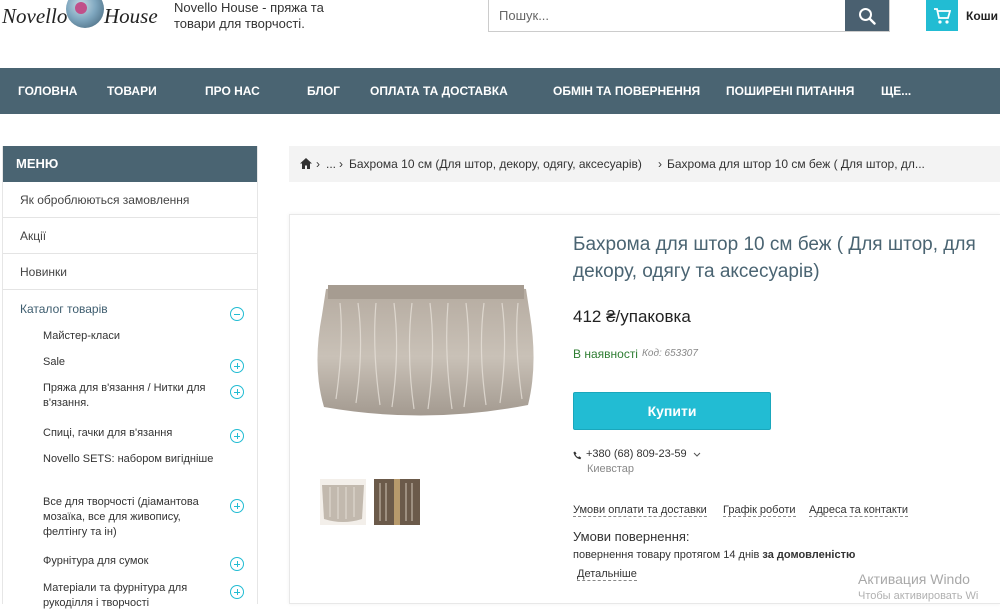  What do you see at coordinates (130, 164) in the screenshot?
I see `sidebar-heading: МЕНЮ` at bounding box center [130, 164].